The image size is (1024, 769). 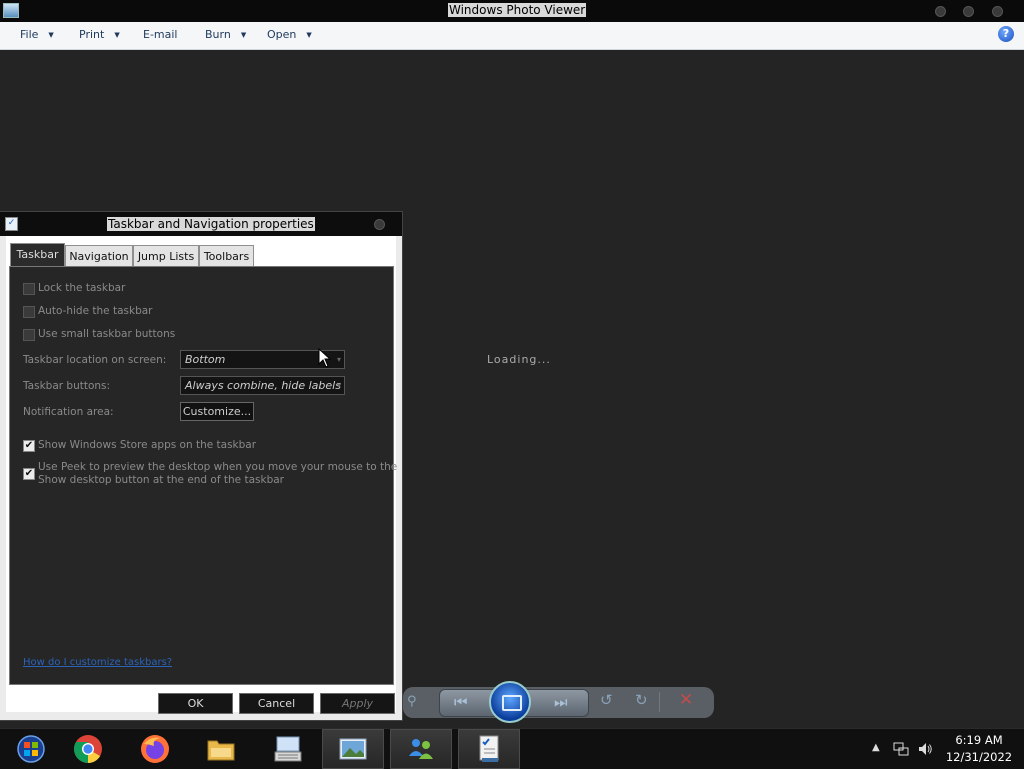 I want to click on dialog-titlebar: ✓ Taskbar and Navigation properties, so click(x=201, y=224).